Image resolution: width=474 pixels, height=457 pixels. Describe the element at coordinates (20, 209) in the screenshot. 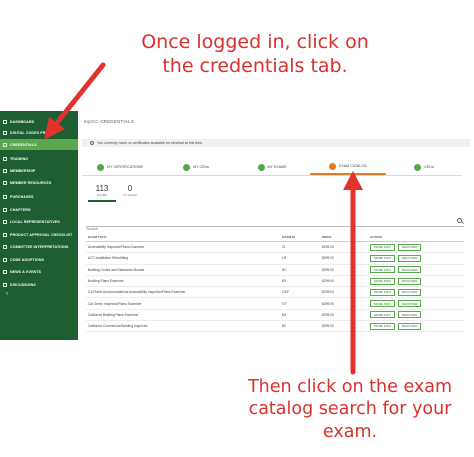

I see `sidebar-item-label: CHAPTERS` at that location.